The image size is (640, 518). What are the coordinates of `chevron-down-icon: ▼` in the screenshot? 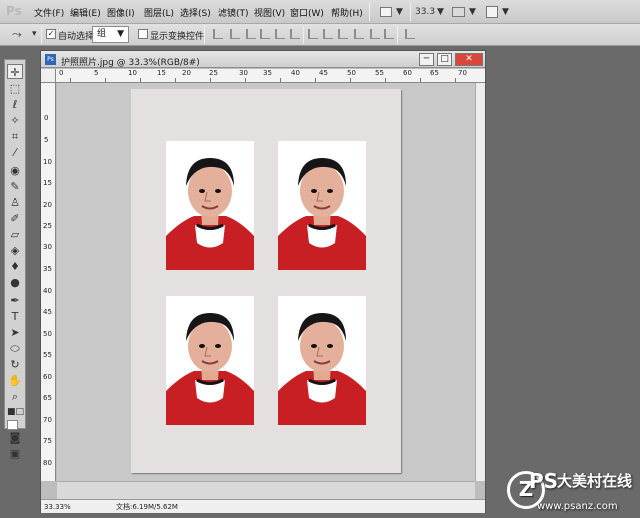 It's located at (120, 34).